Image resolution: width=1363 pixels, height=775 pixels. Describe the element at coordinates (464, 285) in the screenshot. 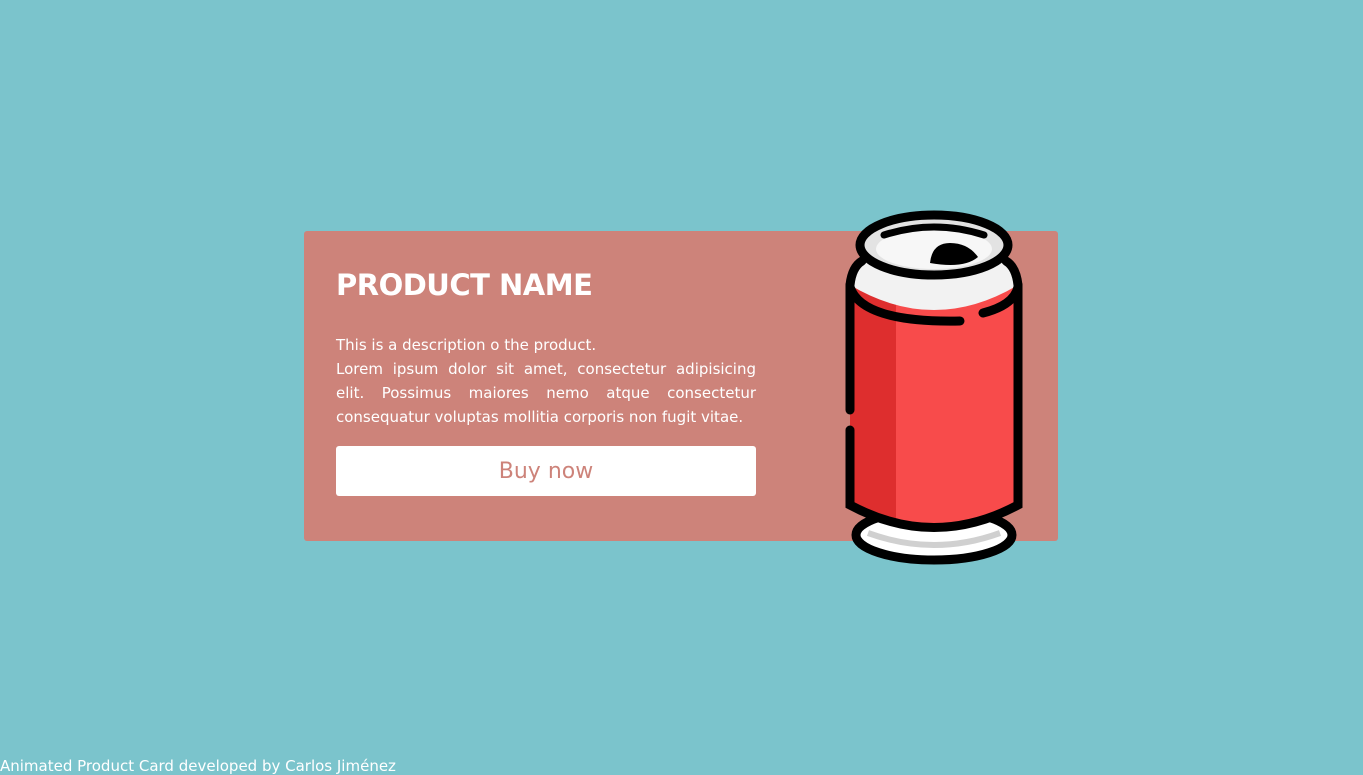

I see `product-title: PRODUCT NAME` at that location.